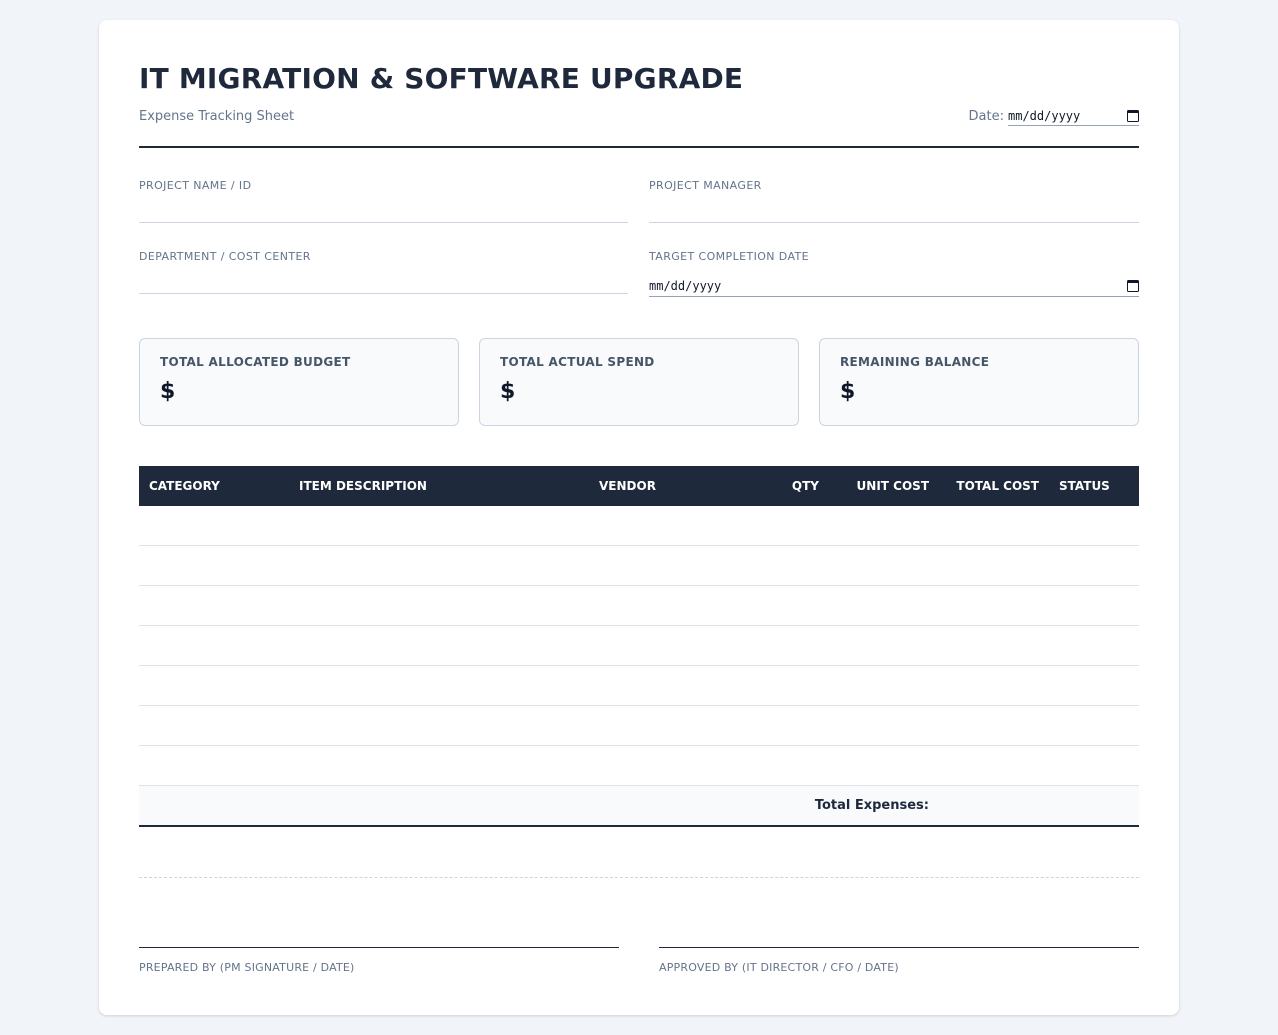 The image size is (1278, 1035). I want to click on prepared-by-line, so click(379, 947).